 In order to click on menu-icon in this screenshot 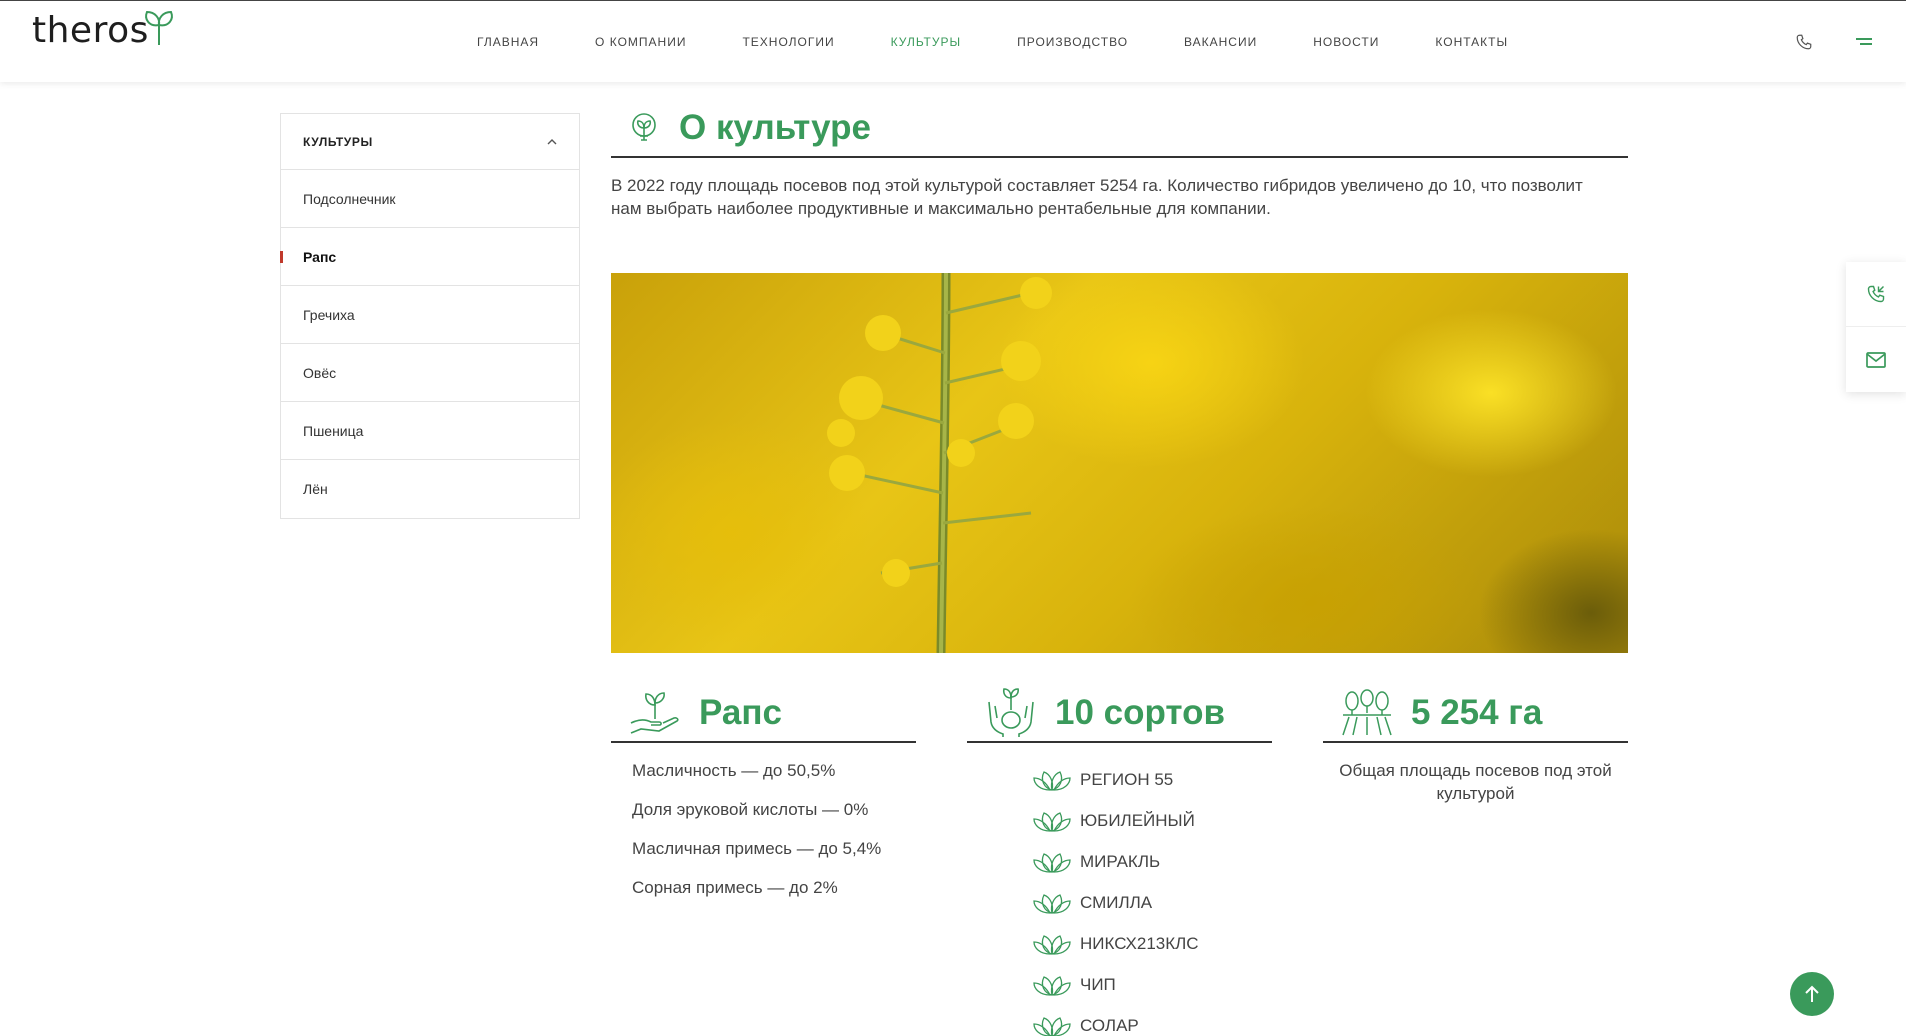, I will do `click(1866, 42)`.